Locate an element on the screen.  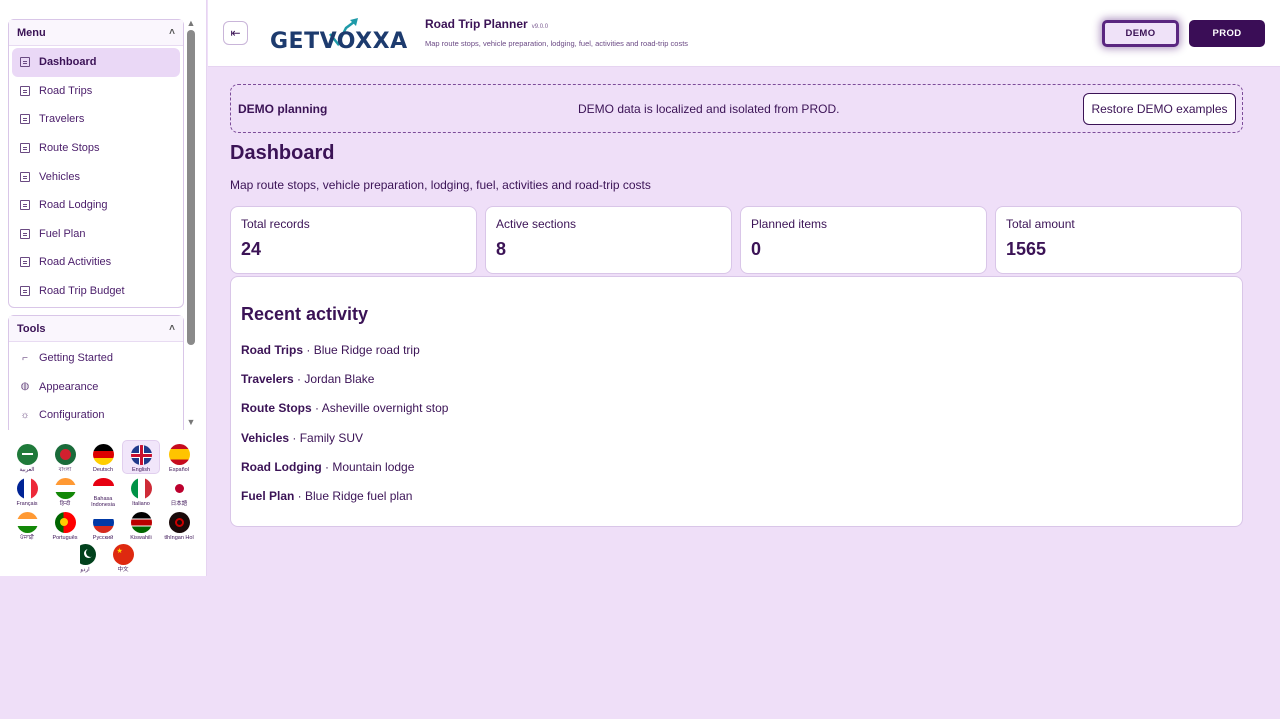
language-english: English is located at coordinates (141, 457).